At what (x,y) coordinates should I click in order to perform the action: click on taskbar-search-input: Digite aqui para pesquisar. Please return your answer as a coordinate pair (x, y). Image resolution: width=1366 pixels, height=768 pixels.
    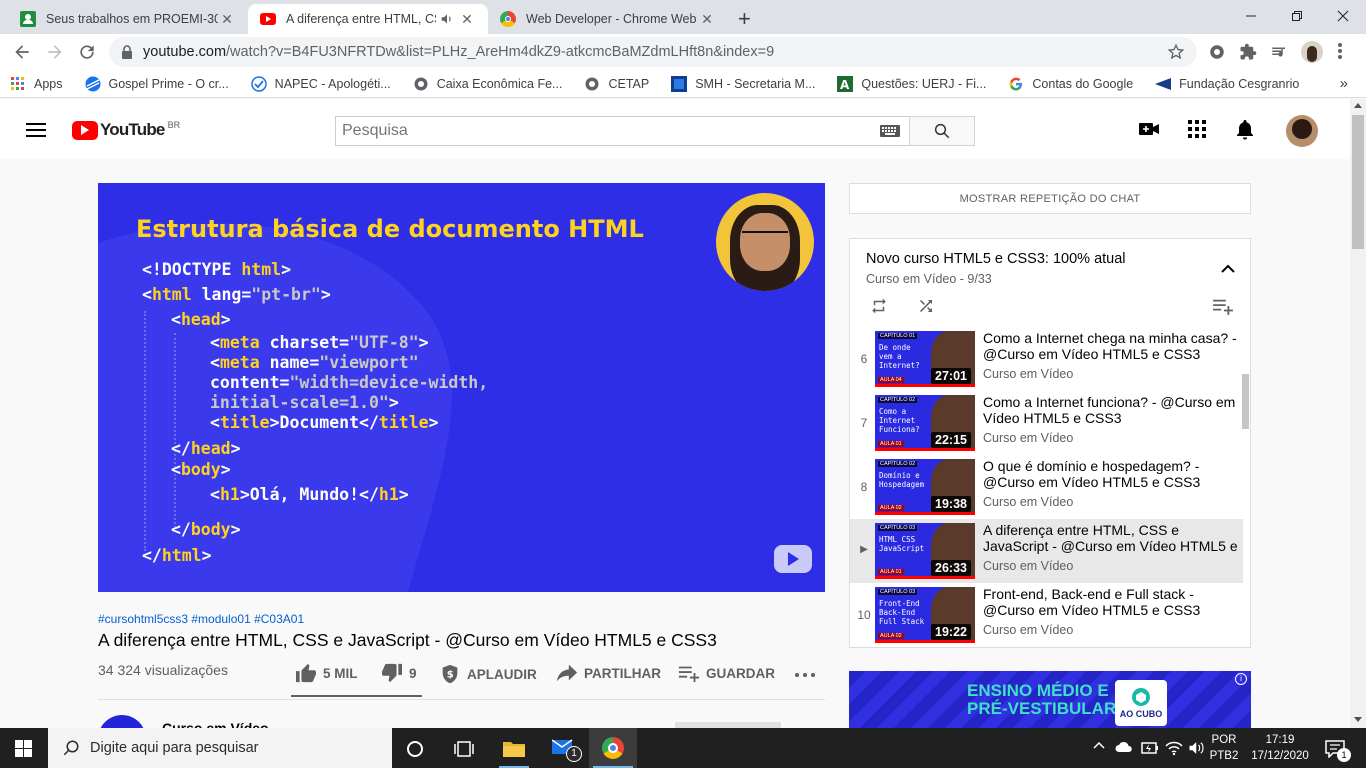
    Looking at the image, I should click on (220, 748).